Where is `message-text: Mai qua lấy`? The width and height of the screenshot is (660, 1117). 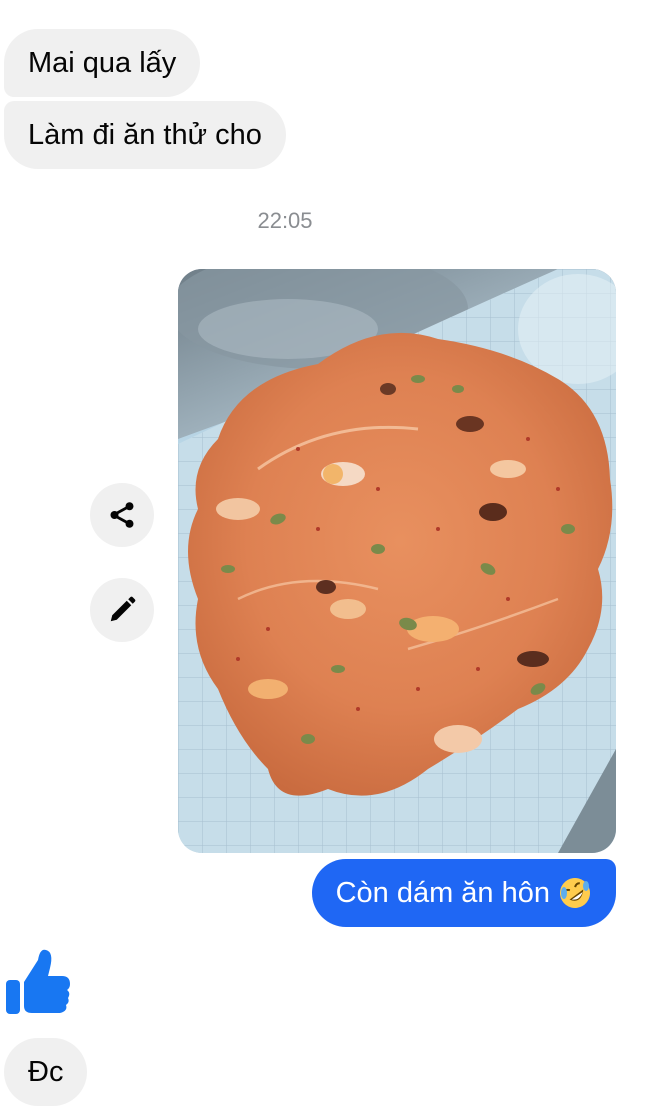
message-text: Mai qua lấy is located at coordinates (102, 63).